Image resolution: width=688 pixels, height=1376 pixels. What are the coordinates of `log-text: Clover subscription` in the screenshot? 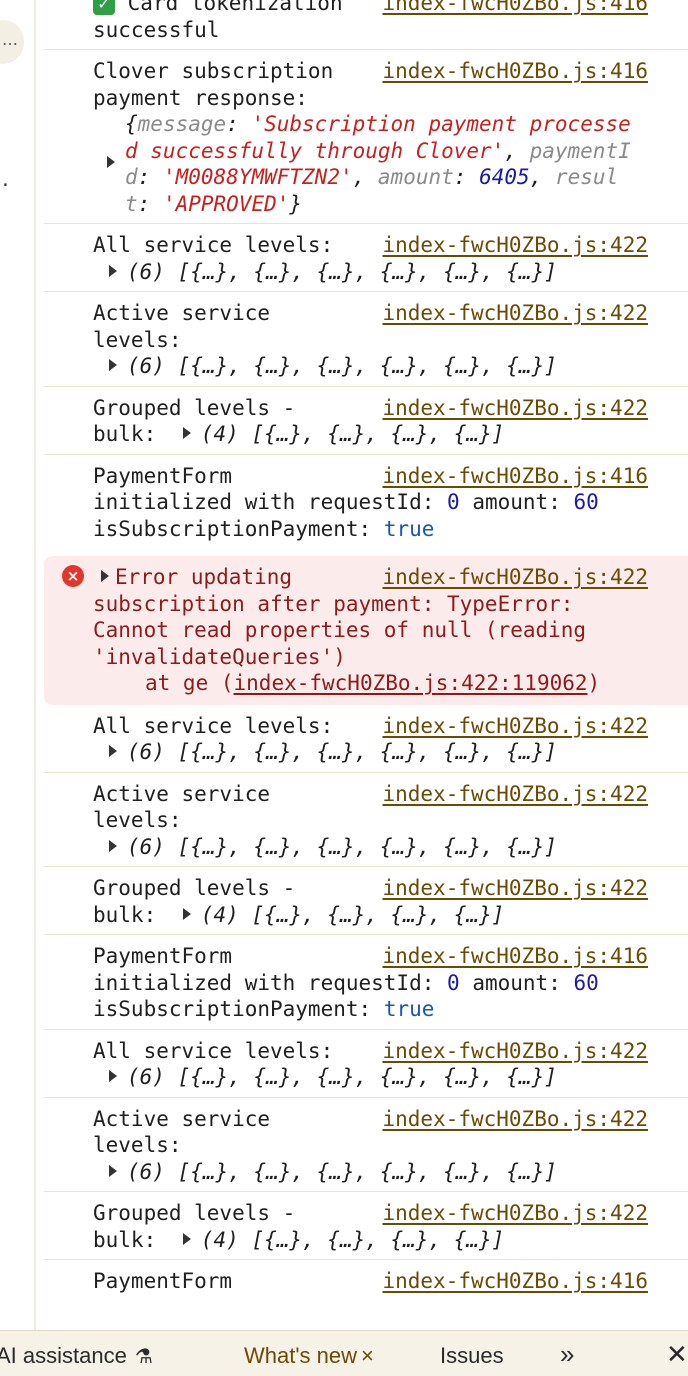 It's located at (213, 71).